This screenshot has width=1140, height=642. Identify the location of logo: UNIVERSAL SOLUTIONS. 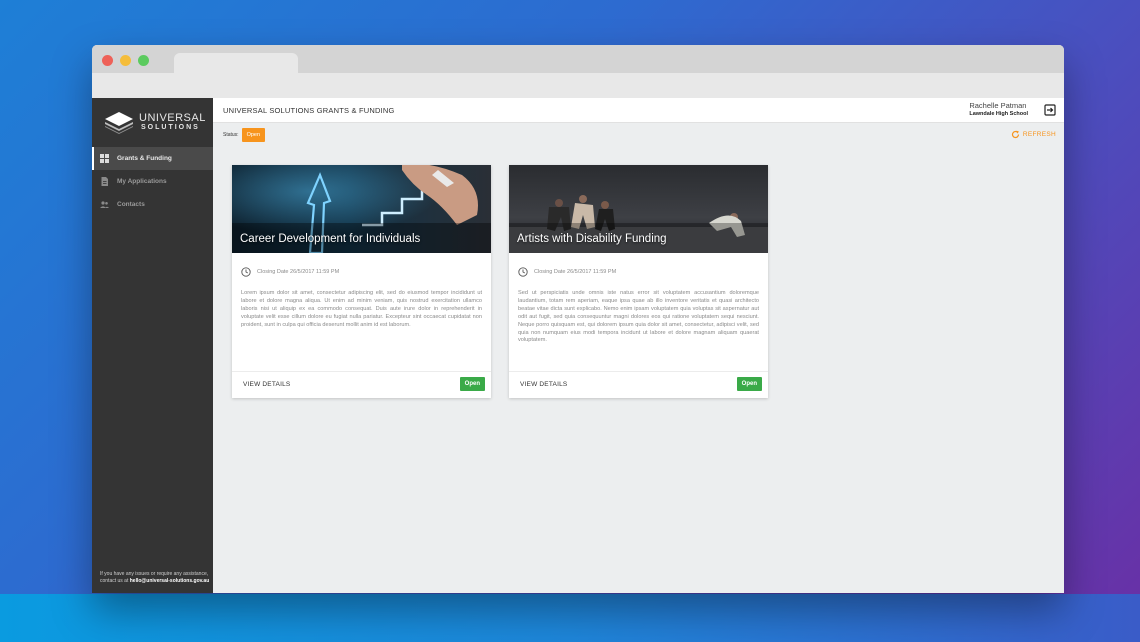
(155, 123).